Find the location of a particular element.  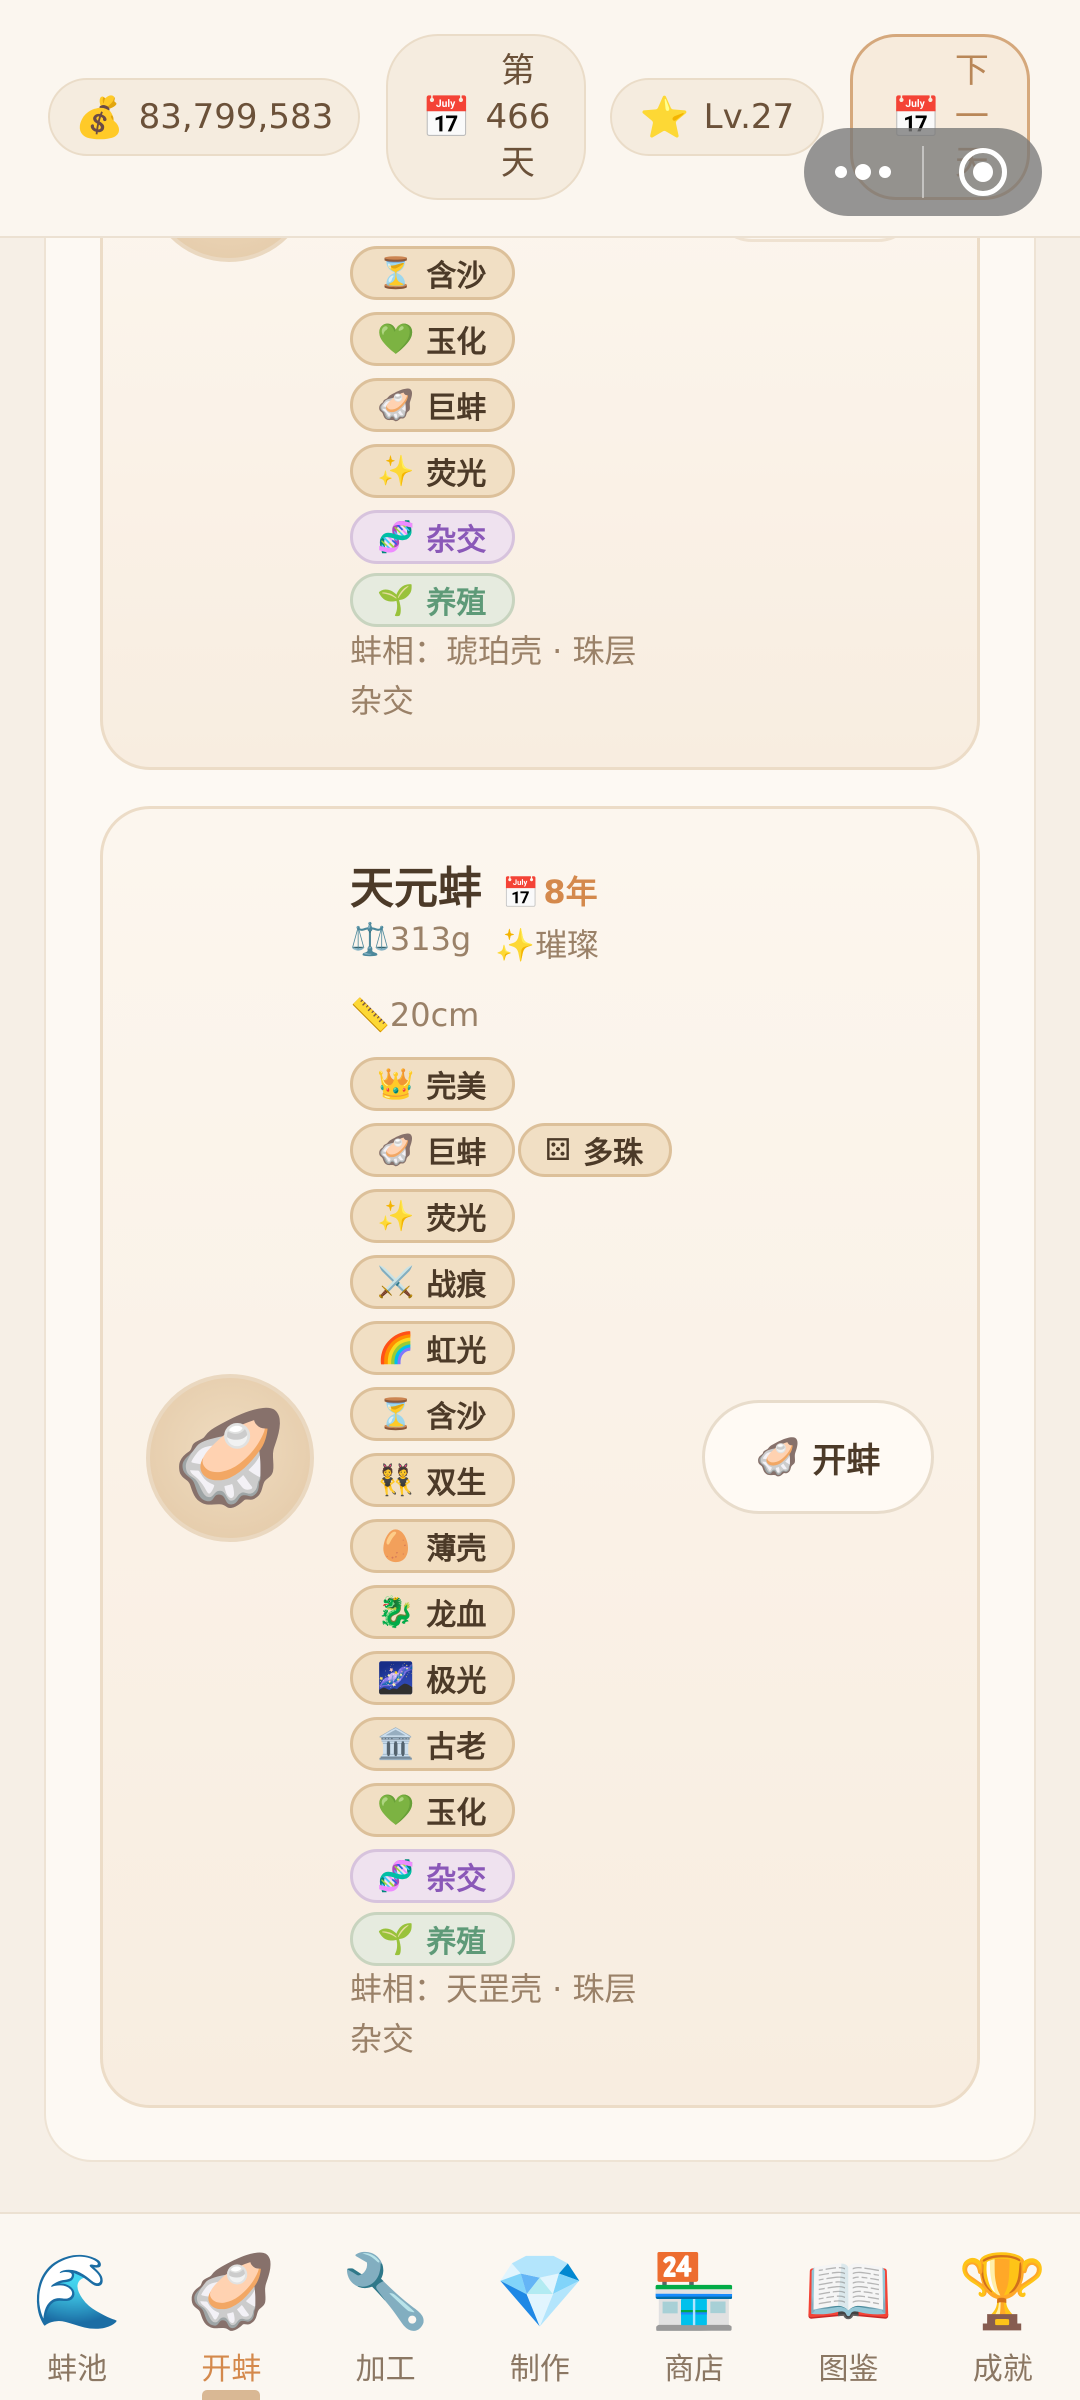

oyster-stats: ⚖️313g ✨璀璨 is located at coordinates (474, 943).